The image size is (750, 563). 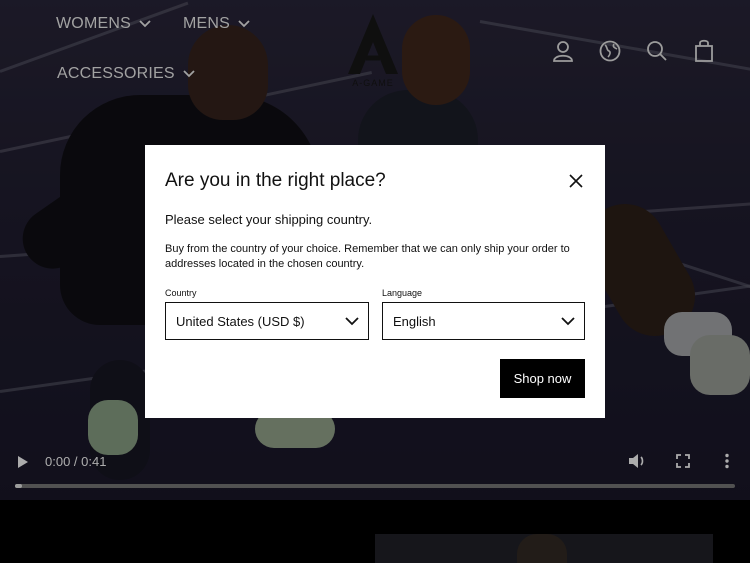 What do you see at coordinates (414, 321) in the screenshot?
I see `language-value: English` at bounding box center [414, 321].